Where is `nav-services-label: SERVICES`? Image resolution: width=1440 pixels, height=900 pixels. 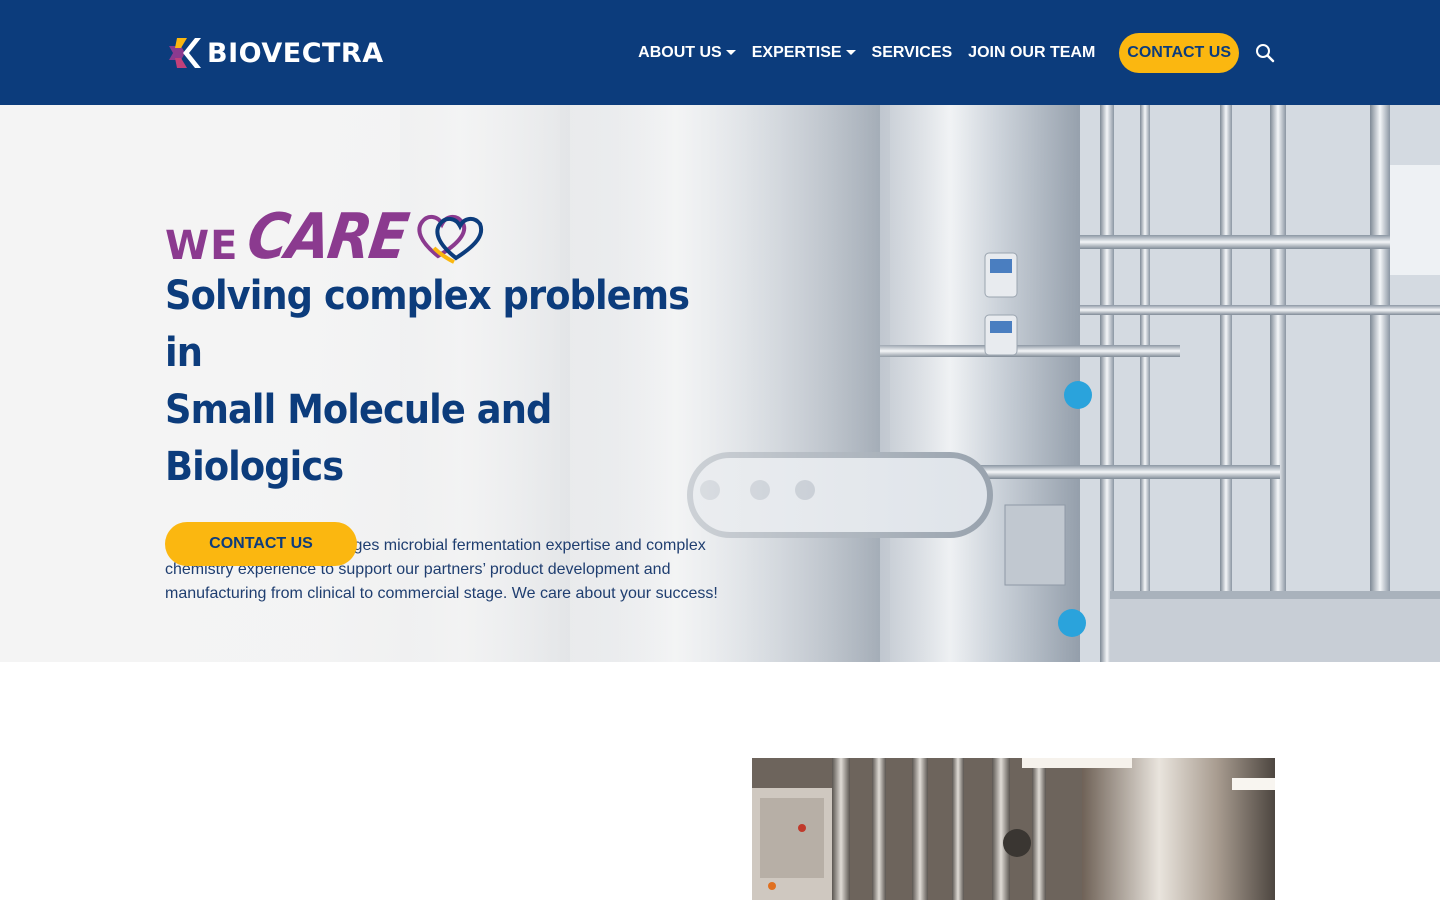
nav-services-label: SERVICES is located at coordinates (912, 52).